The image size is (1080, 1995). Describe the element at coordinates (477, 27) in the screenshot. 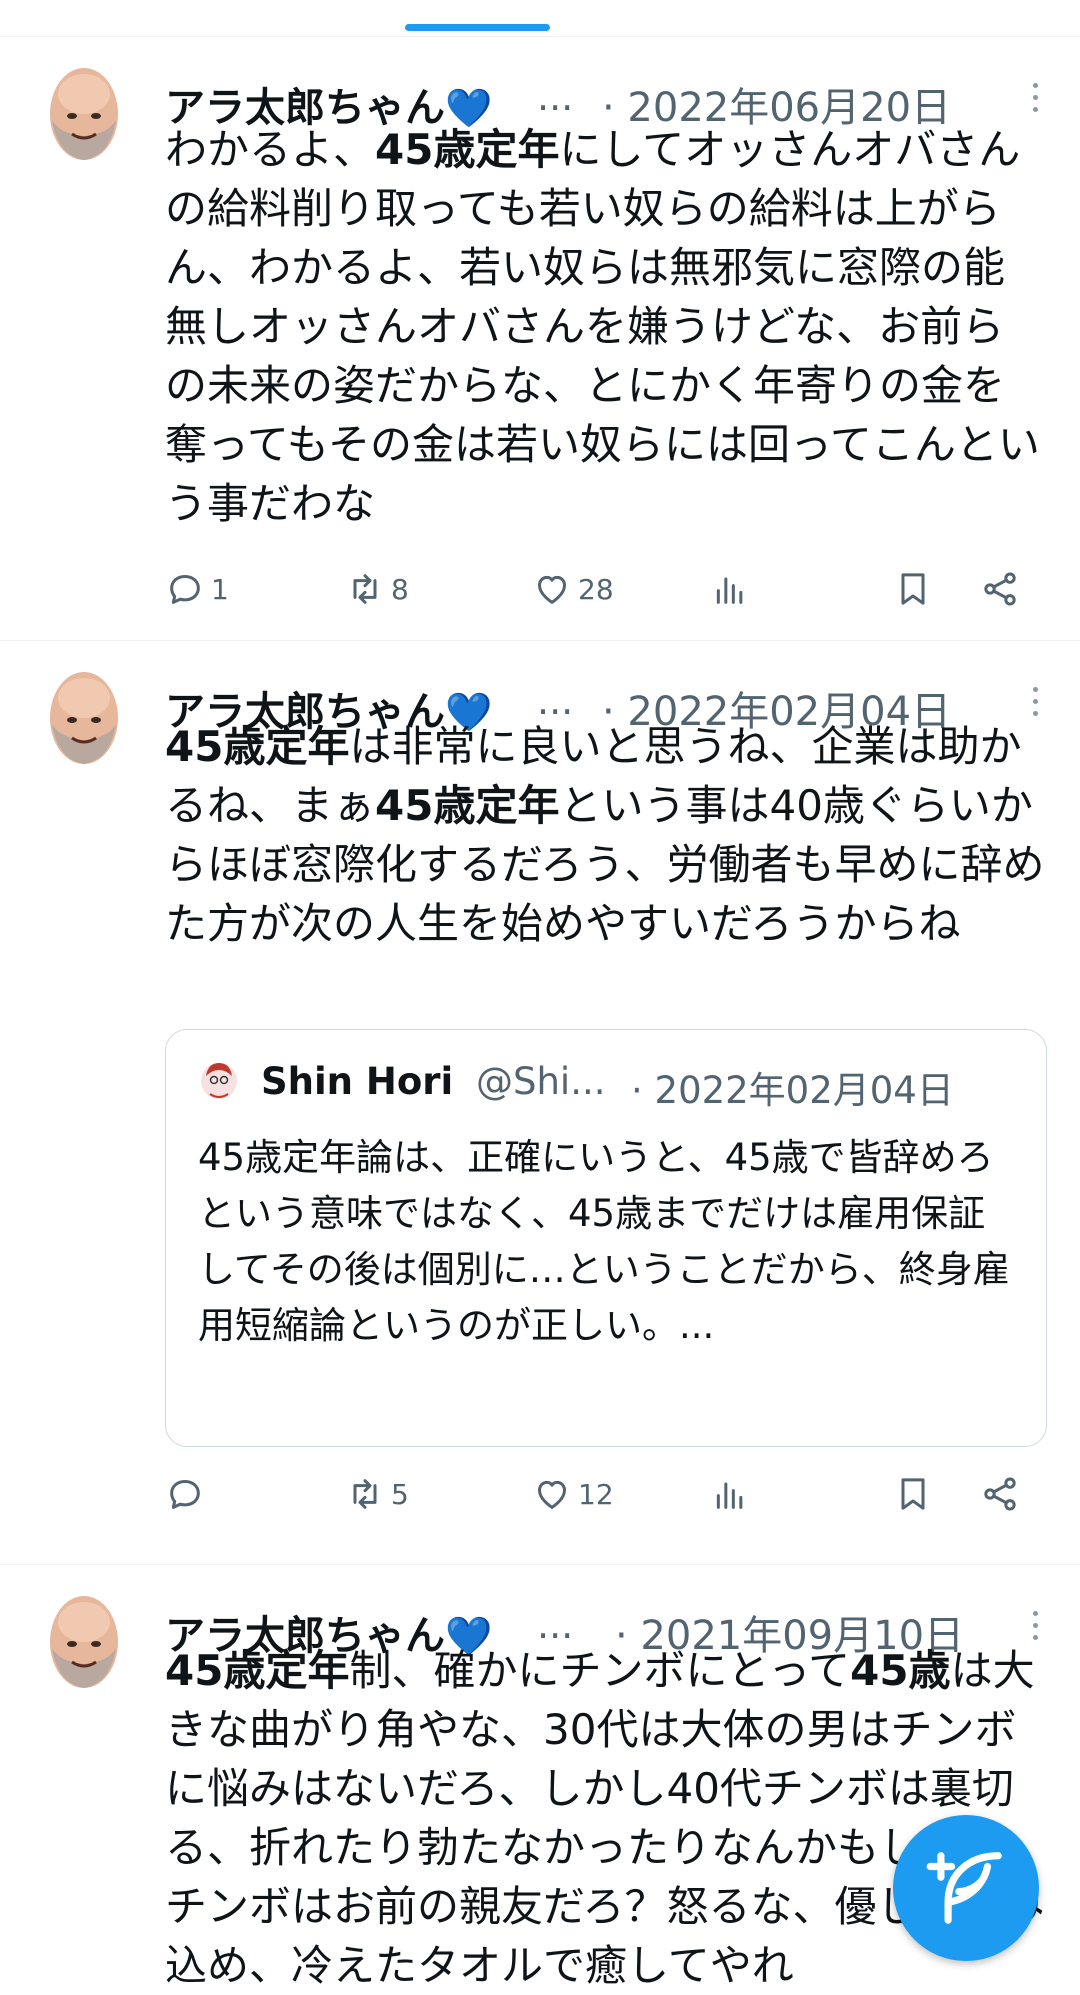

I see `tab-indicator` at that location.